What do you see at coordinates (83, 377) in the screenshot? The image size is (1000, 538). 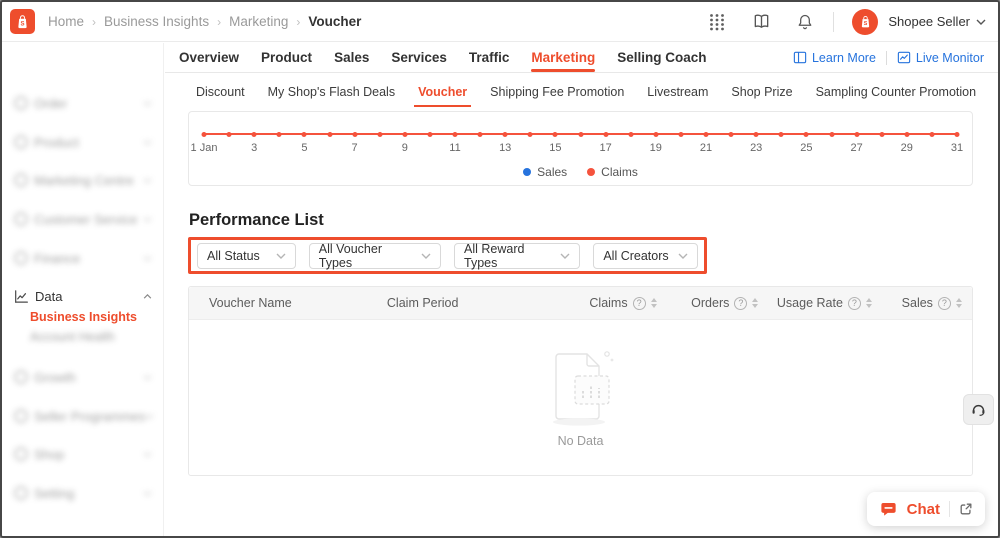 I see `sidebar-item-growth: Growth` at bounding box center [83, 377].